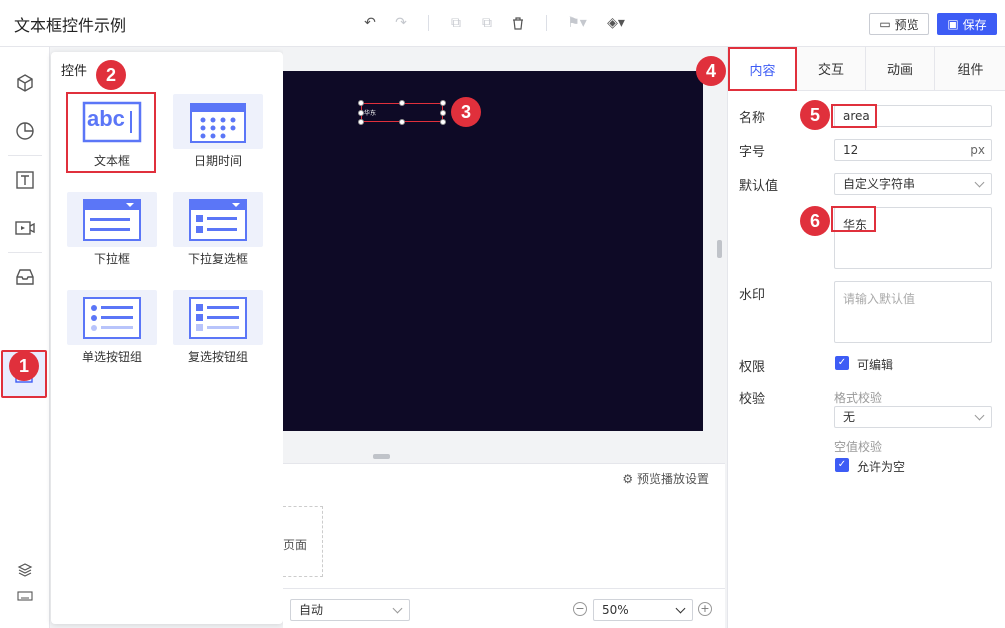 The image size is (1005, 628). What do you see at coordinates (885, 24) in the screenshot?
I see `monitor-icon: ▭` at bounding box center [885, 24].